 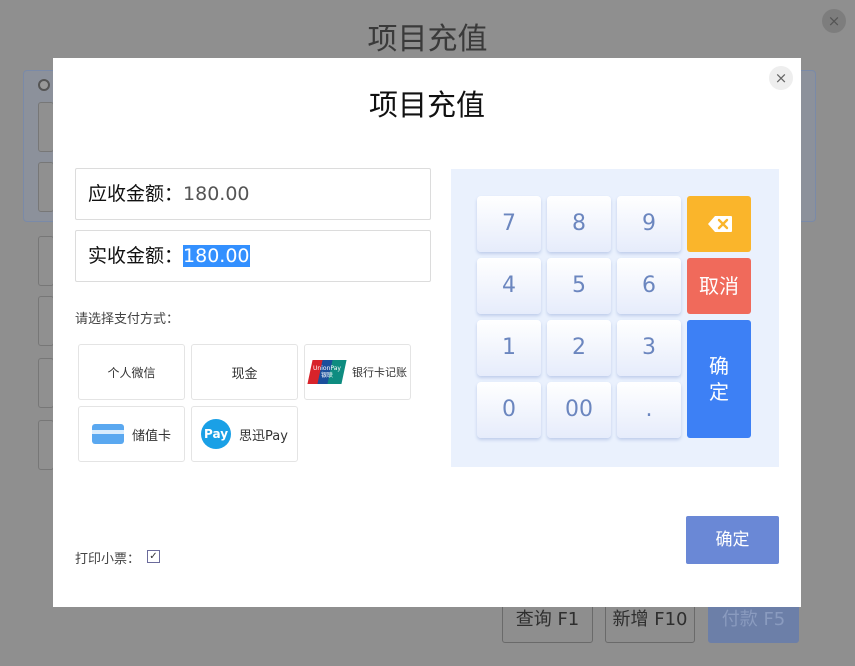 I want to click on background-radio, so click(x=44, y=85).